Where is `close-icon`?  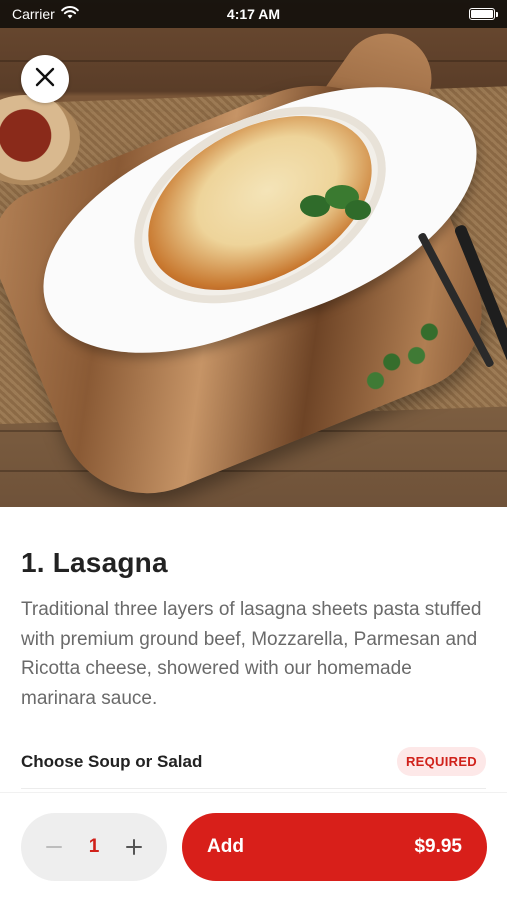 close-icon is located at coordinates (45, 79).